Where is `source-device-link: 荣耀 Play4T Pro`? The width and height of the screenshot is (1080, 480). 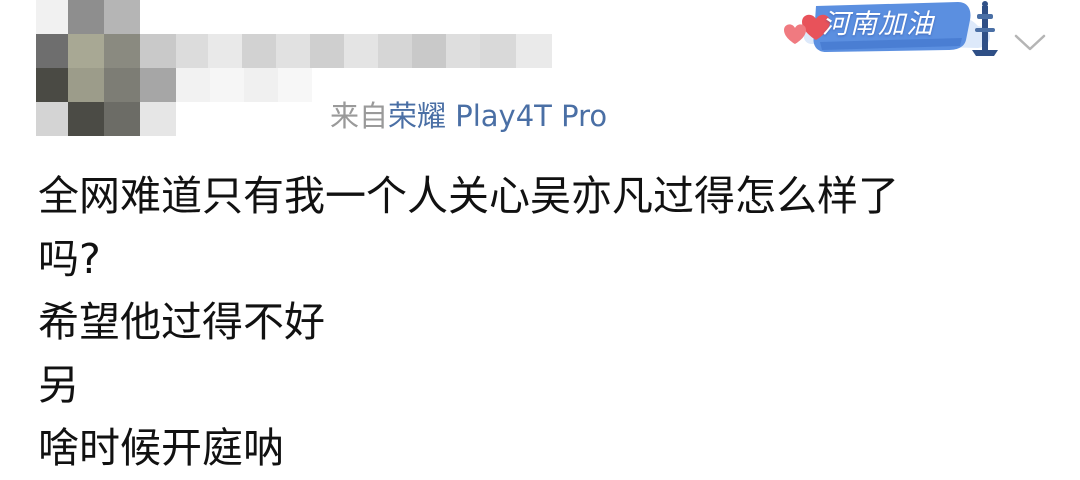 source-device-link: 荣耀 Play4T Pro is located at coordinates (497, 116).